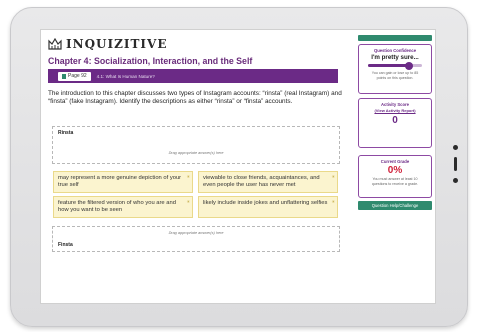 This screenshot has width=478, height=332. What do you see at coordinates (193, 76) in the screenshot?
I see `page-bar: Page 92 4.1: What Is Human Nature?` at bounding box center [193, 76].